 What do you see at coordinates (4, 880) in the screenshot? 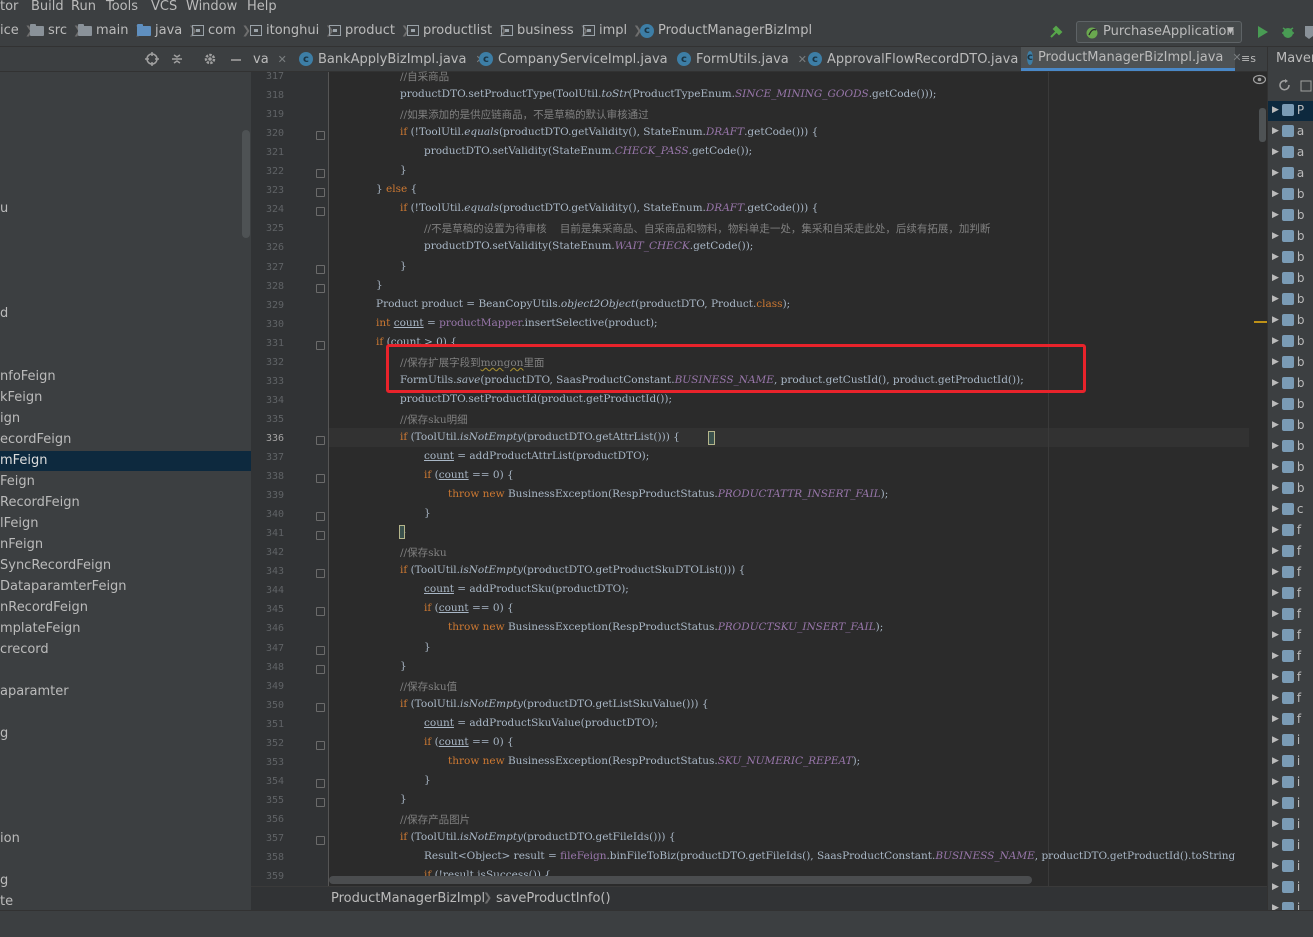
I see `project-tree-item: g` at bounding box center [4, 880].